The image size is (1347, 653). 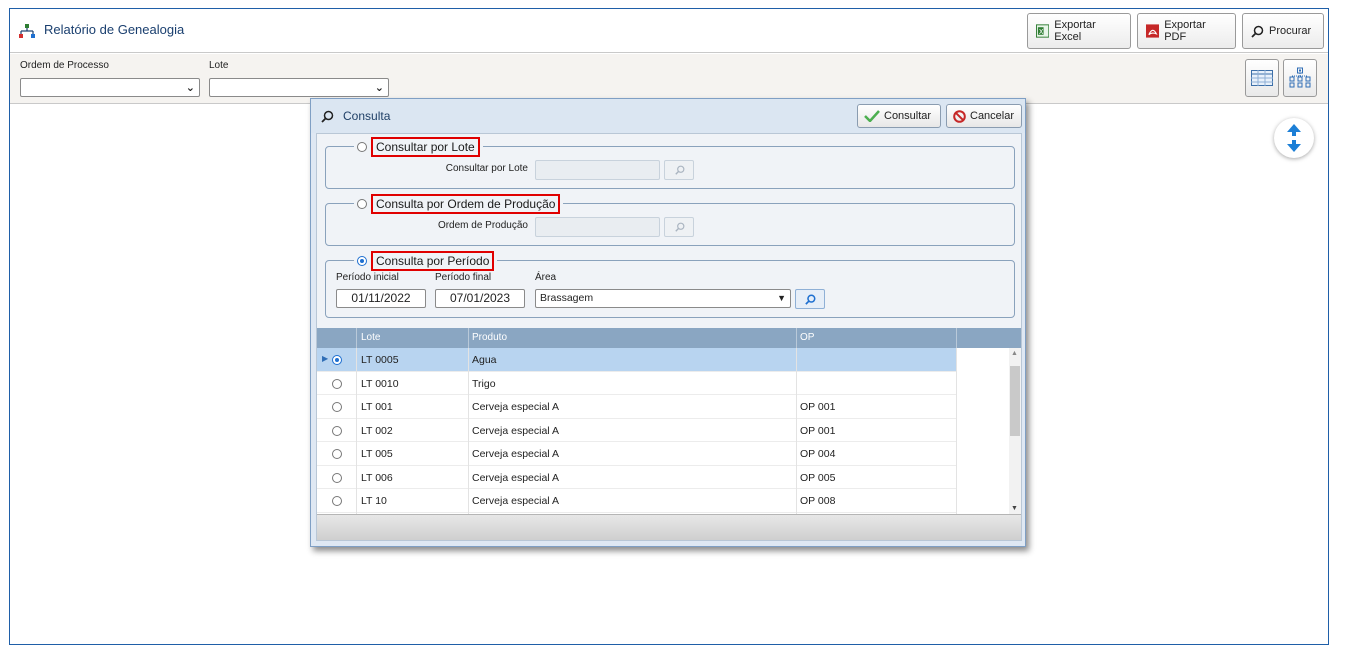 I want to click on cell-lote: LT 0010, so click(x=380, y=383).